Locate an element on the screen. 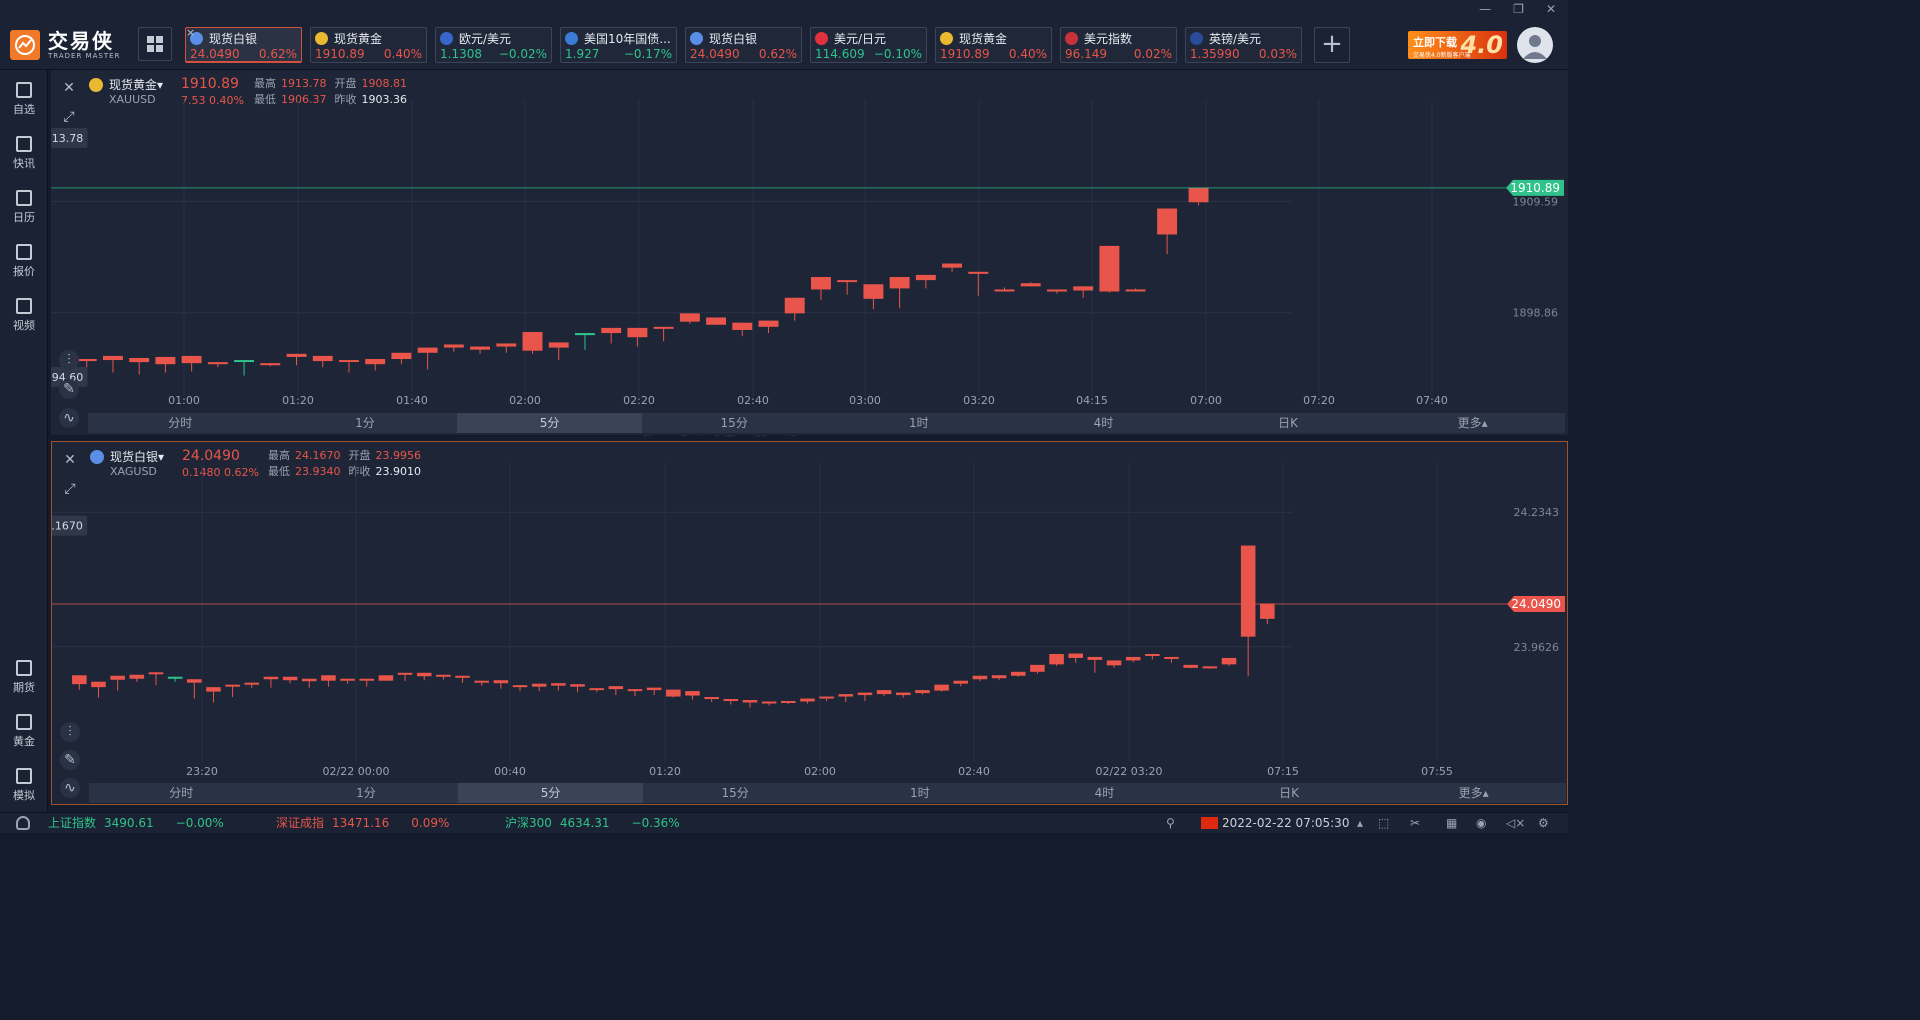 The height and width of the screenshot is (1020, 1920). sidebar-item: 黄金 is located at coordinates (24, 731).